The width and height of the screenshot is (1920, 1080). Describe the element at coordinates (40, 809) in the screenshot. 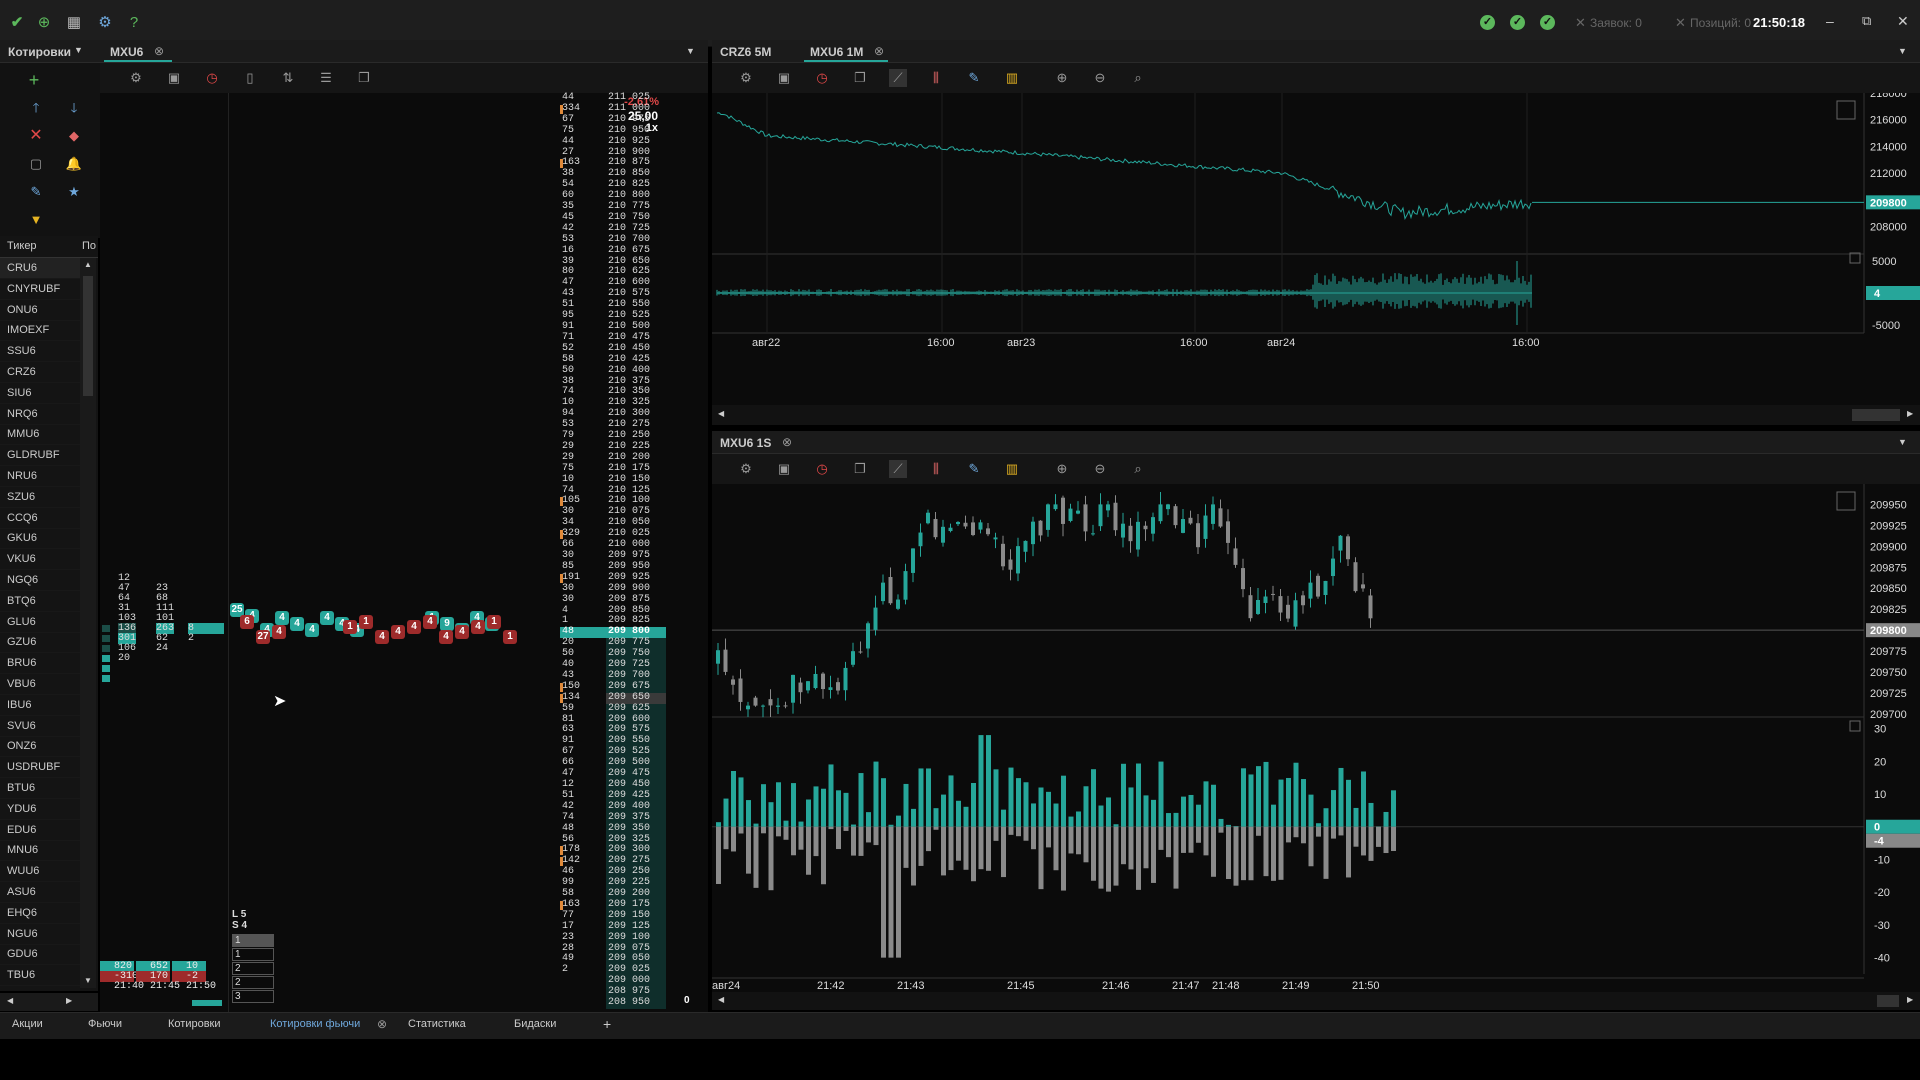

I see `ticker-row: YDU6` at that location.